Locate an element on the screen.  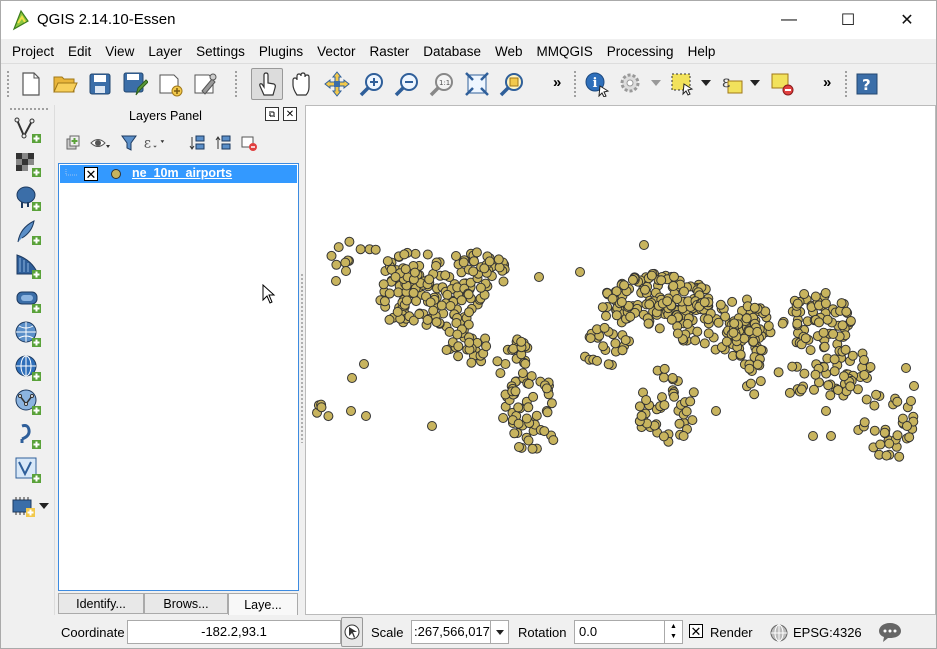
composer-manager-button is located at coordinates (205, 84).